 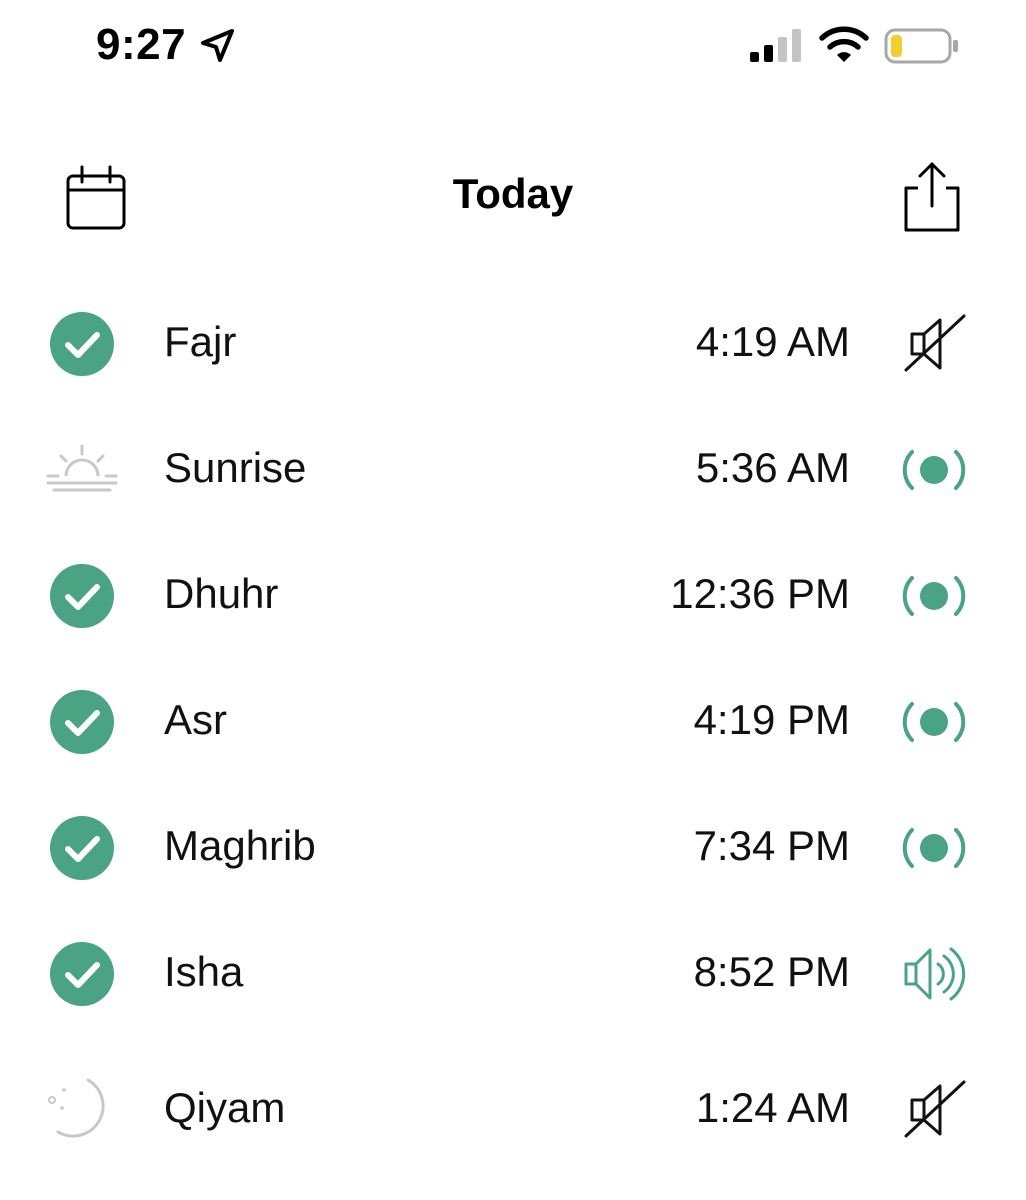 What do you see at coordinates (775, 45) in the screenshot?
I see `cellular-signal-icon` at bounding box center [775, 45].